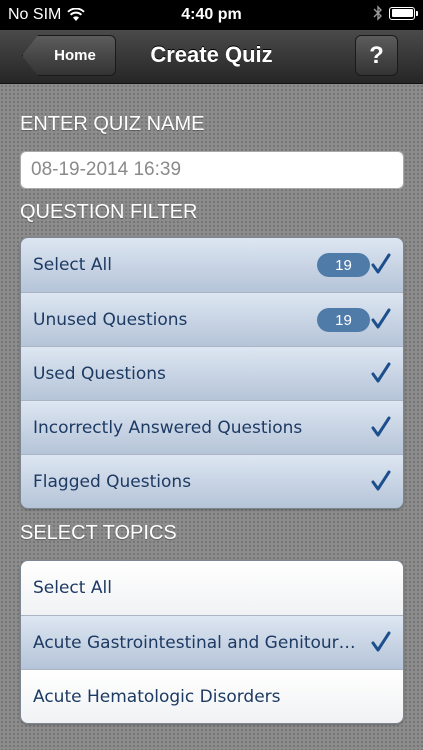 The image size is (423, 750). I want to click on quiz-name-header: ENTER QUIZ NAME, so click(112, 124).